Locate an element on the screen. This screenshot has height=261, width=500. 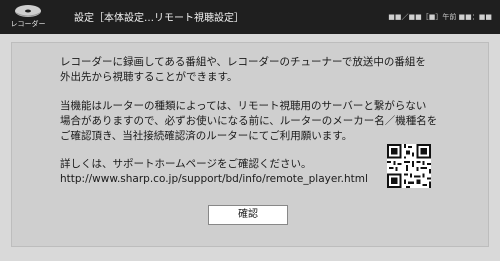
datetime-display: ■■／■■［■］午前 ■■：■■ is located at coordinates (440, 17).